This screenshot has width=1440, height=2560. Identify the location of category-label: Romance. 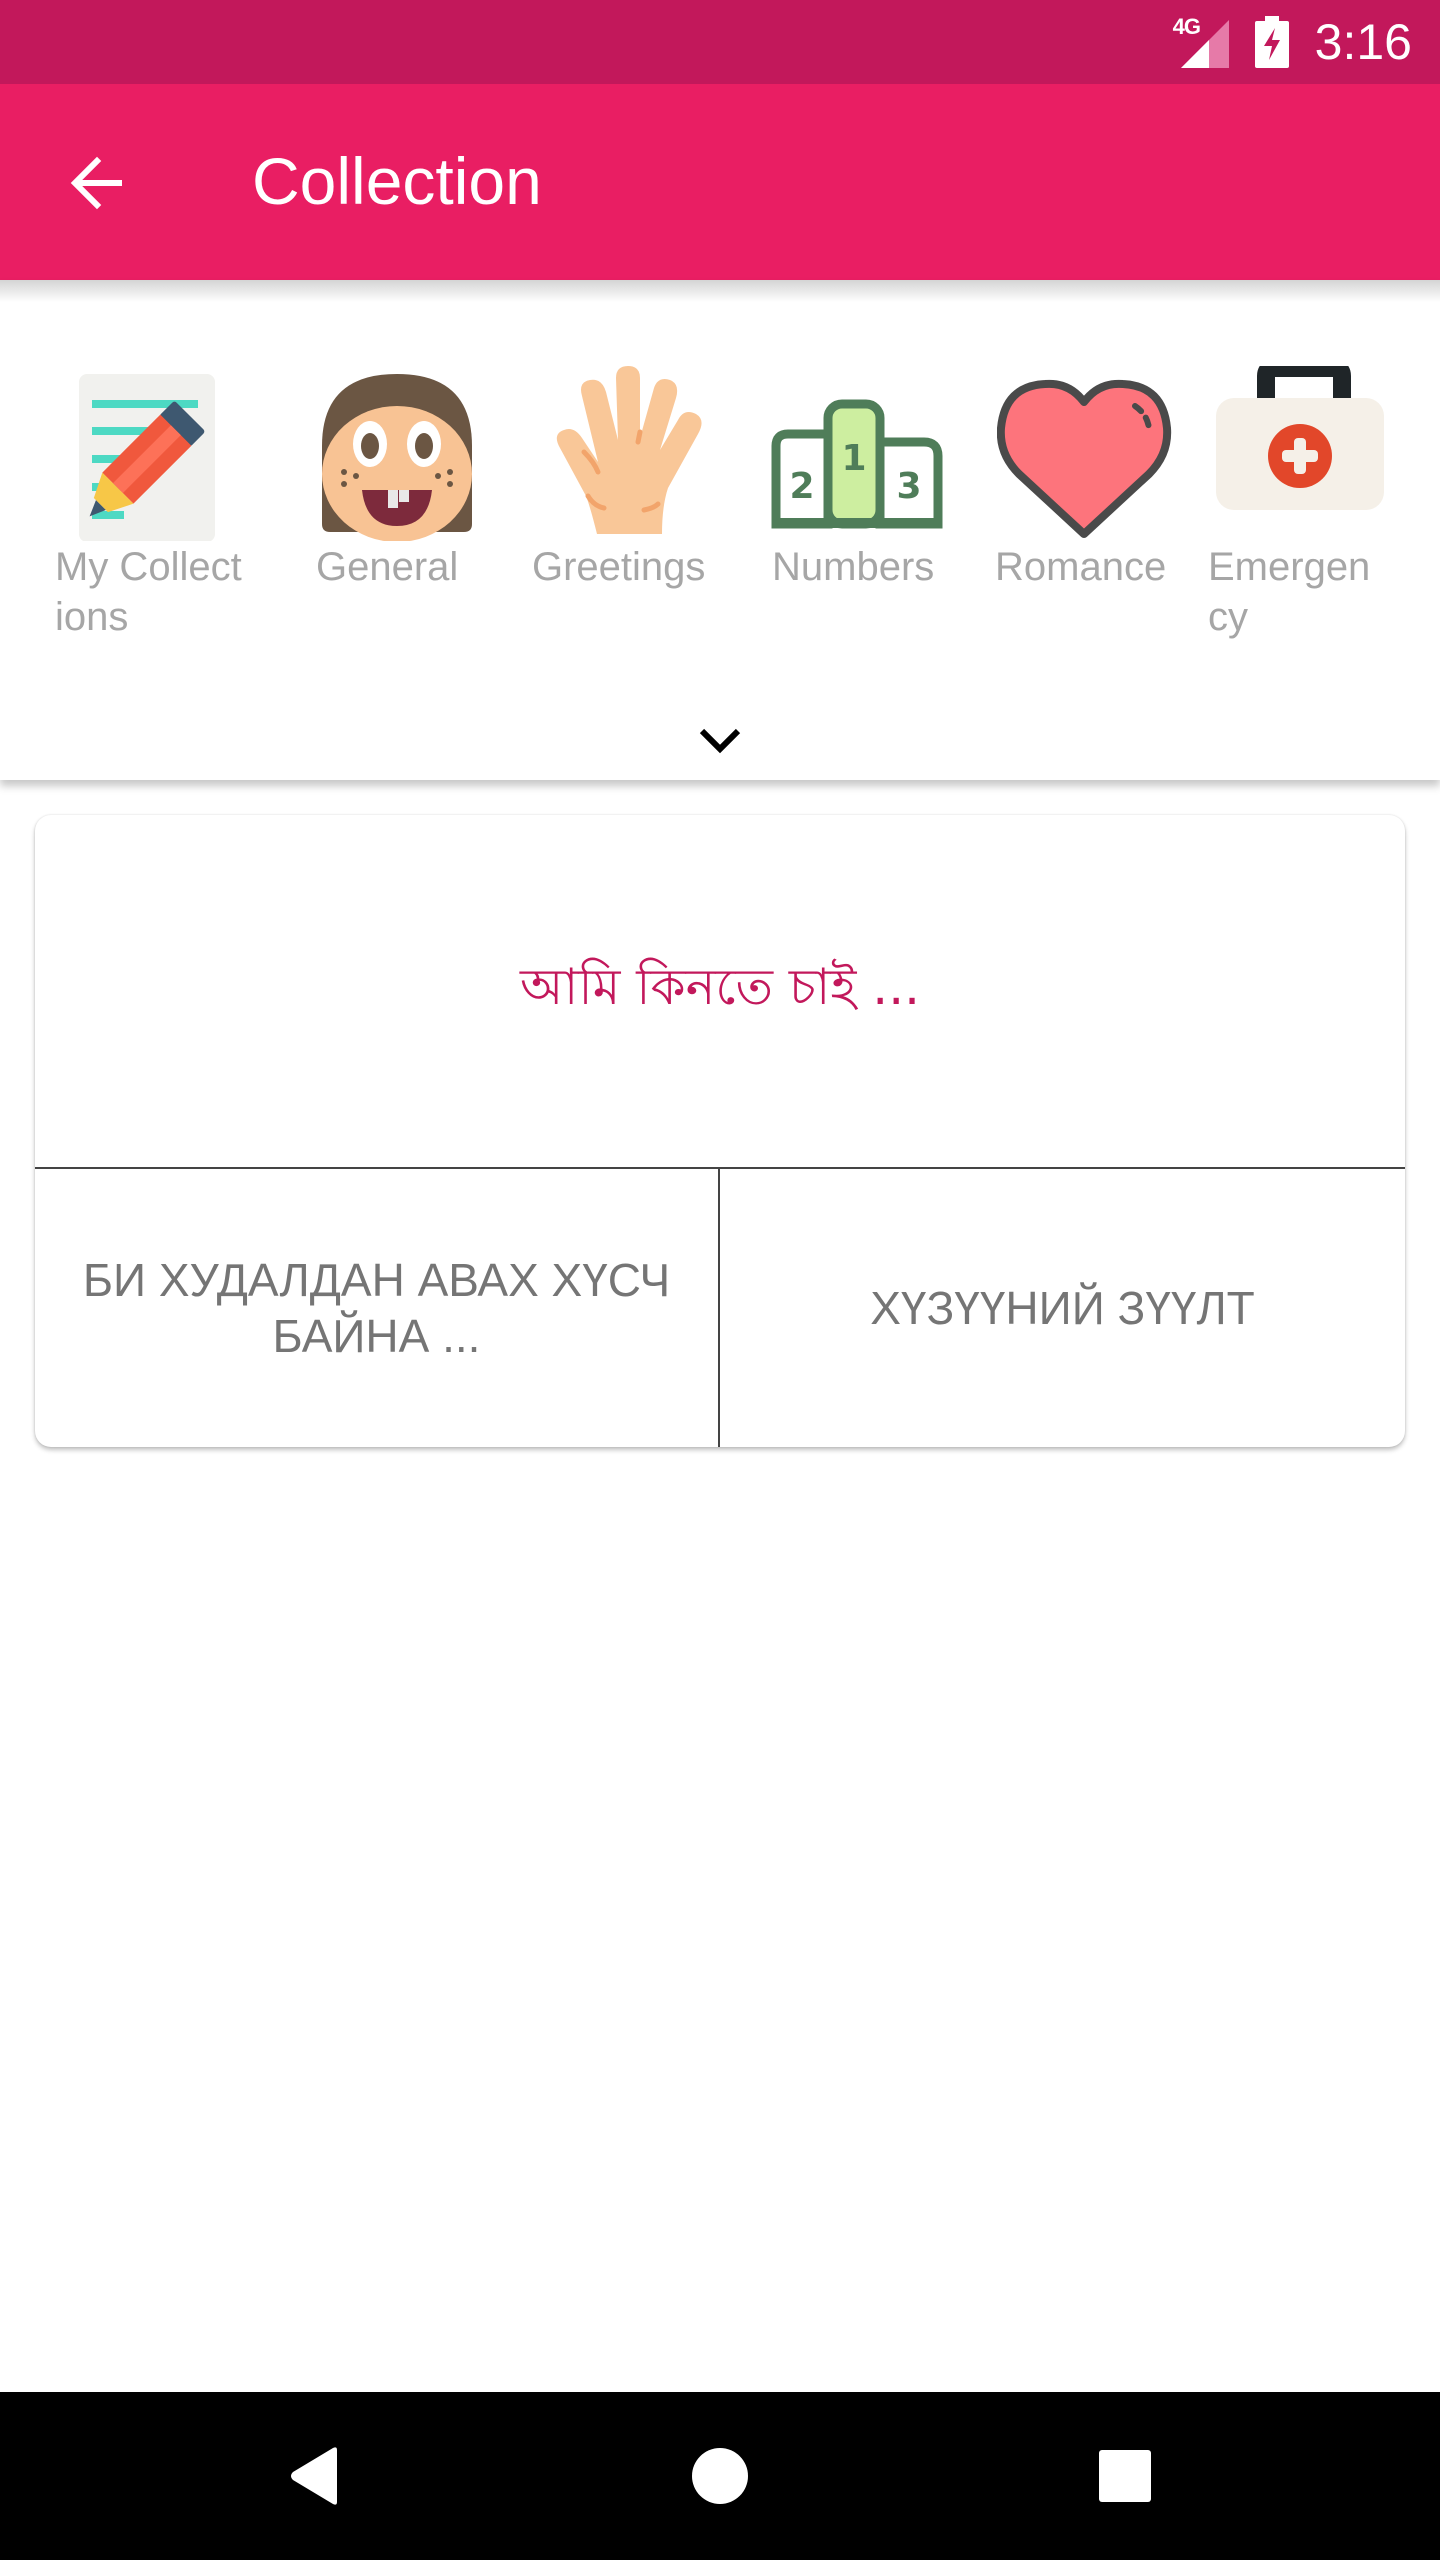
(1081, 567).